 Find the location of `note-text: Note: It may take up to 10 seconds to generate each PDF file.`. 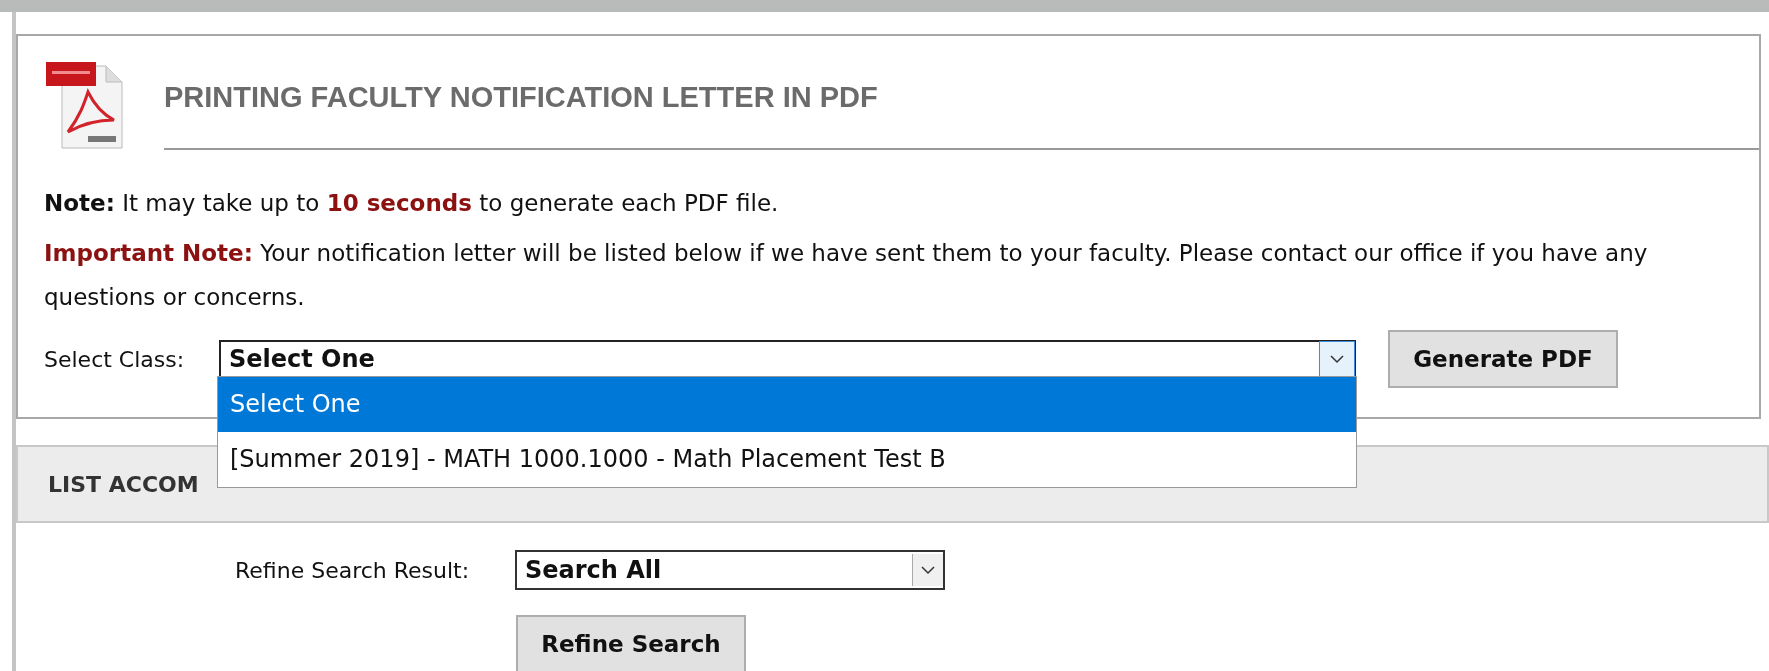

note-text: Note: It may take up to 10 seconds to generate each PDF file. is located at coordinates (412, 203).